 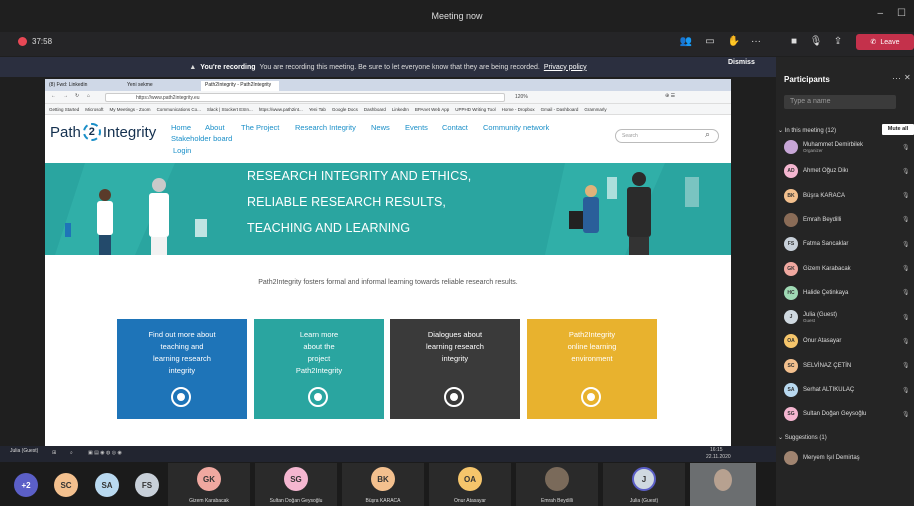 I want to click on browser-tab-active: Path2Integrity - Path2Integrity, so click(x=240, y=86).